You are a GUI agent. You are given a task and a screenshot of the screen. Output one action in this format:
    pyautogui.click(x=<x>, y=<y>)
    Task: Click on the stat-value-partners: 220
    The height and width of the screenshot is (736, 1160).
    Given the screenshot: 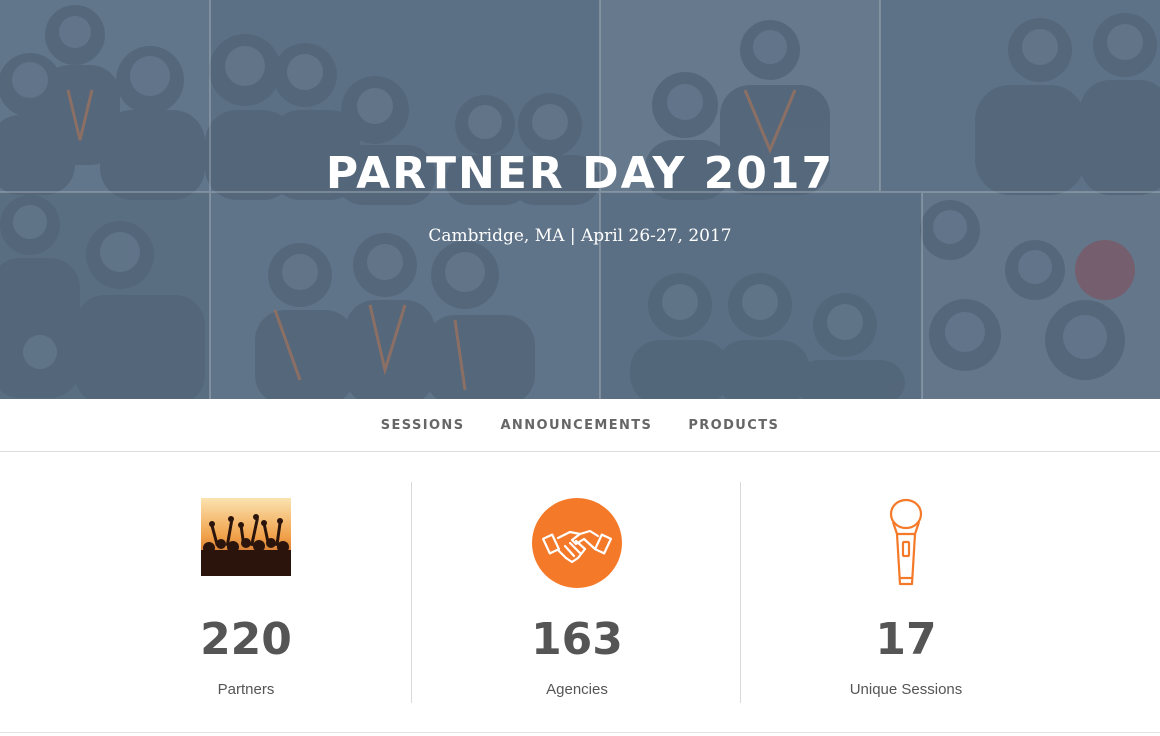 What is the action you would take?
    pyautogui.click(x=246, y=639)
    